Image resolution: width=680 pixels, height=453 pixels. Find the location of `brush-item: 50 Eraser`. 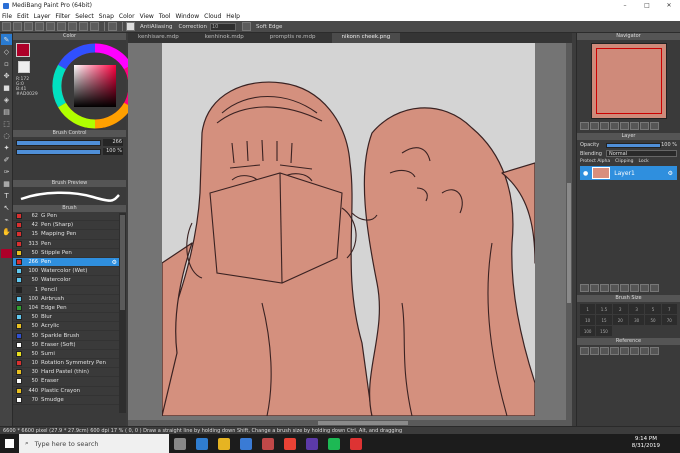

brush-item: 50 Eraser is located at coordinates (69, 382).